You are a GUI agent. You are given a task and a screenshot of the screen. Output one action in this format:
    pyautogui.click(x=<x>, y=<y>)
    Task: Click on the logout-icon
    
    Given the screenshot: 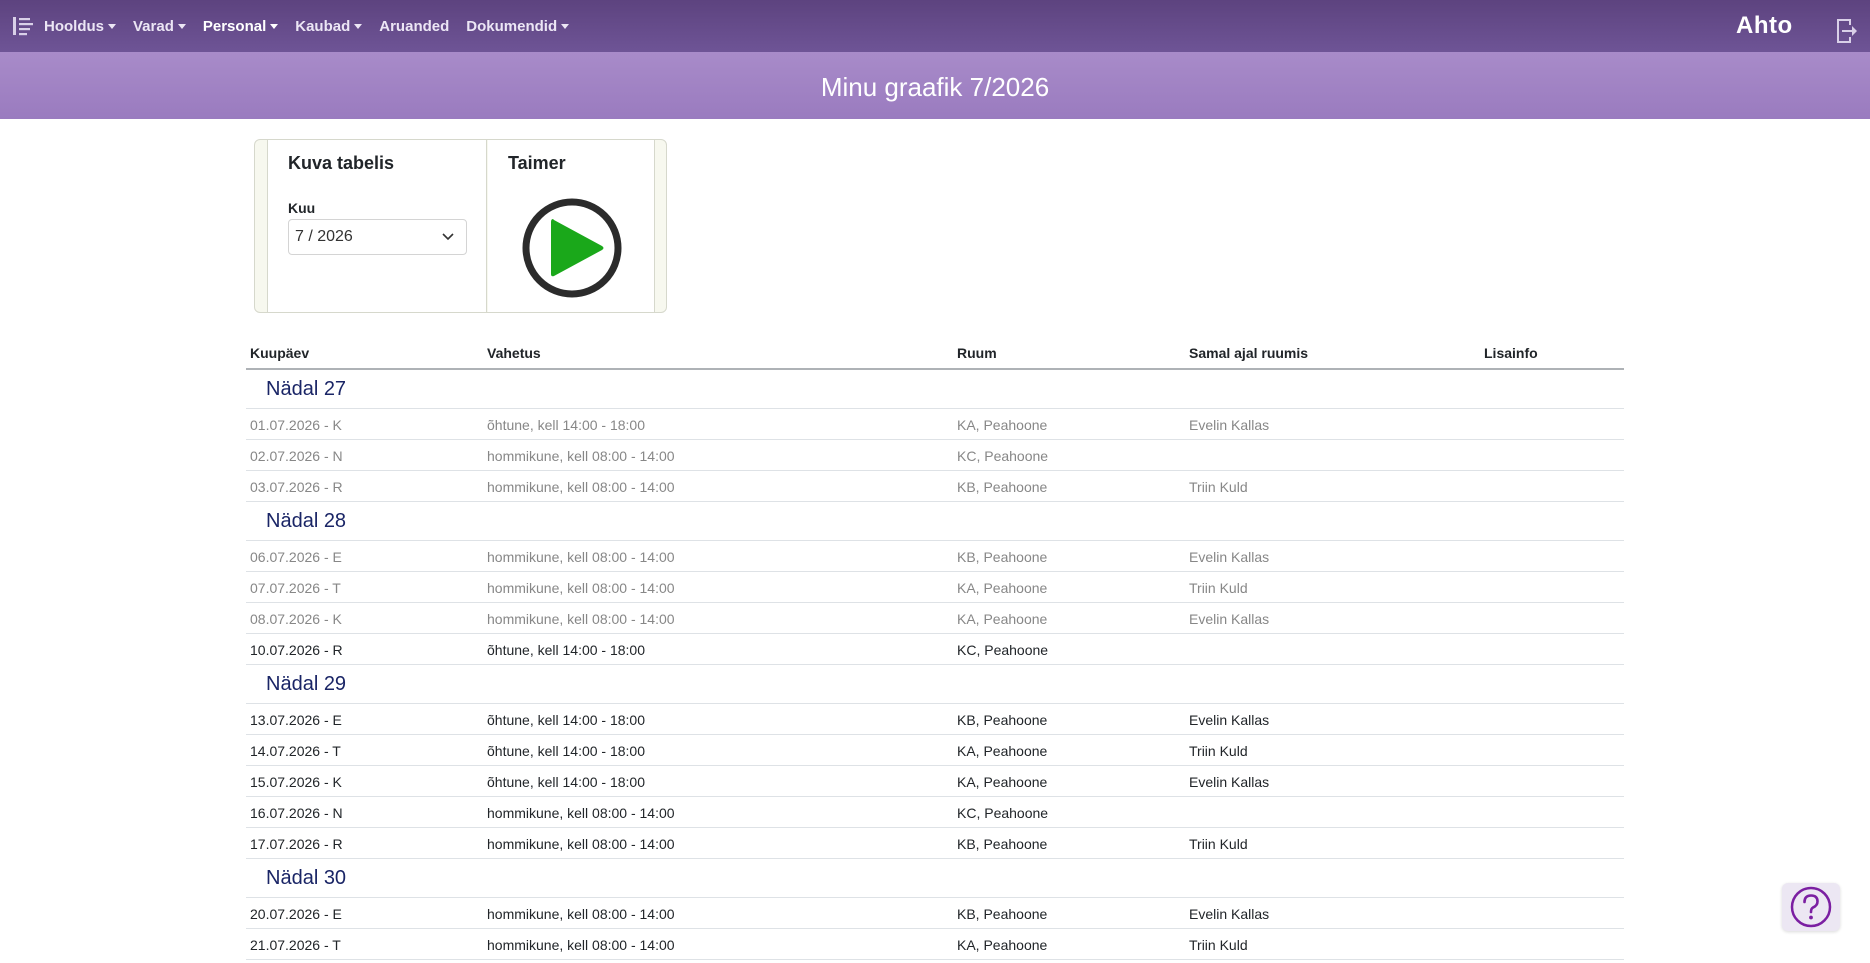 What is the action you would take?
    pyautogui.click(x=1846, y=31)
    